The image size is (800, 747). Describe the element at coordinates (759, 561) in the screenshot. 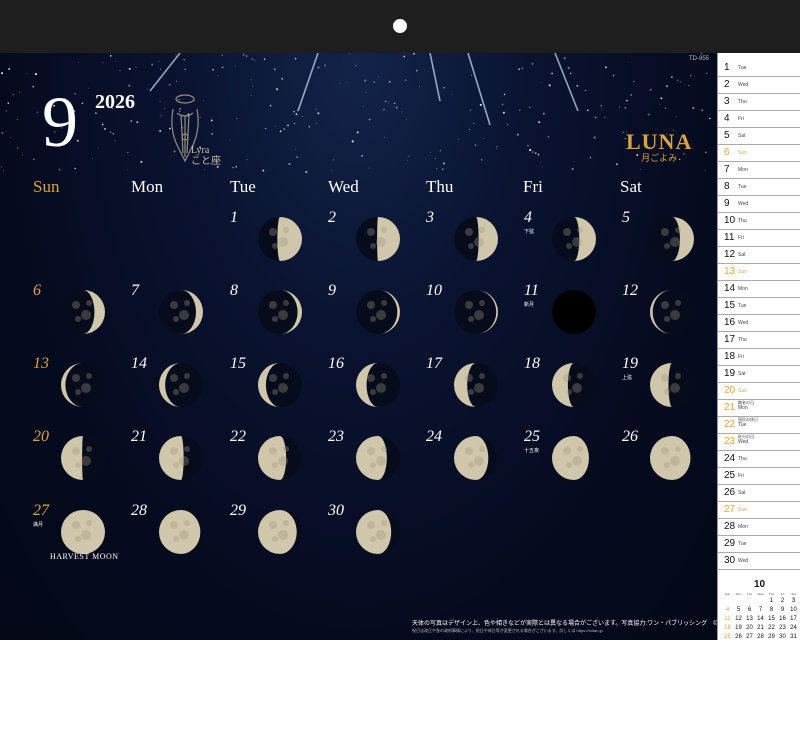

I see `daily-row: 30 Wed` at that location.